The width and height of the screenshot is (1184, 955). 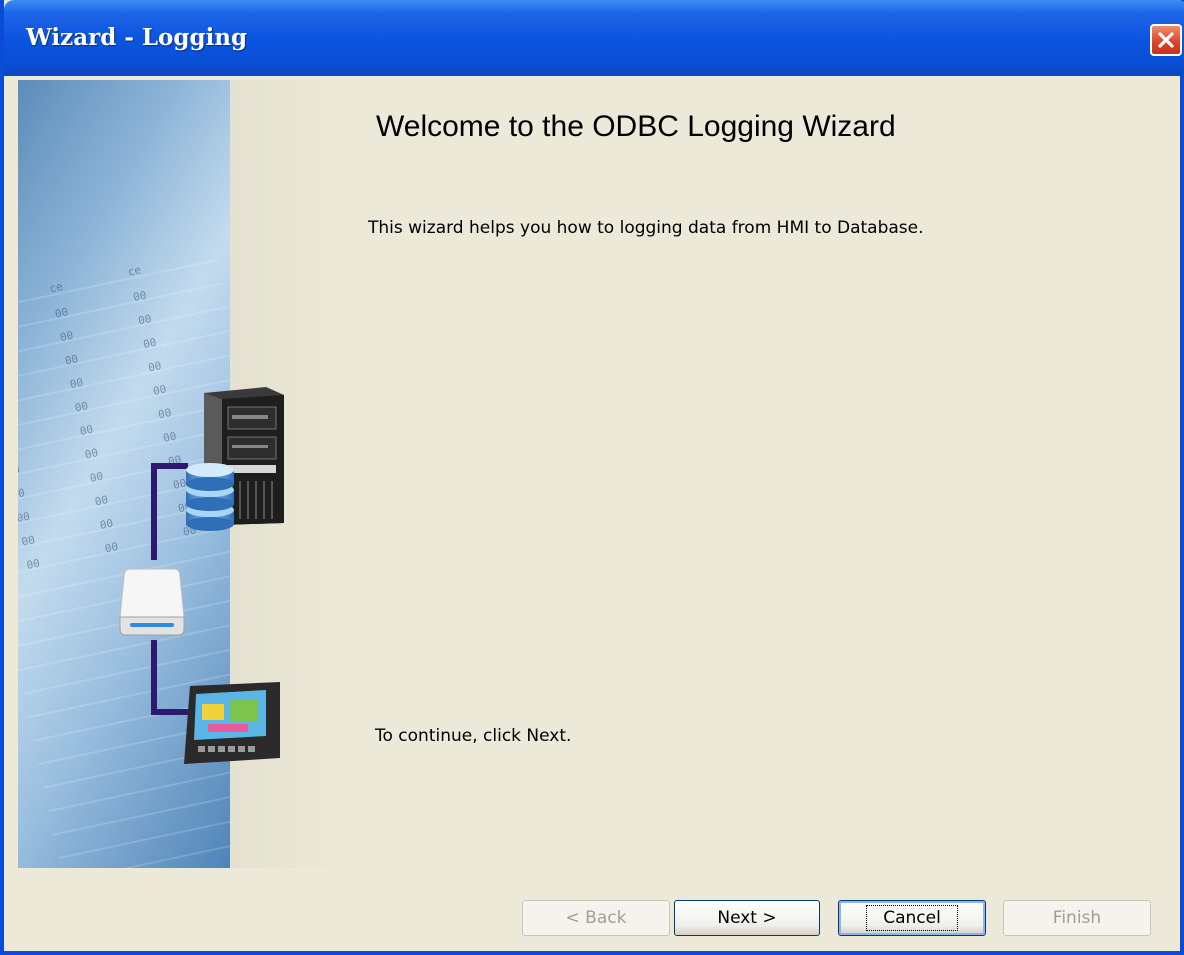 I want to click on database-icon, so click(x=210, y=497).